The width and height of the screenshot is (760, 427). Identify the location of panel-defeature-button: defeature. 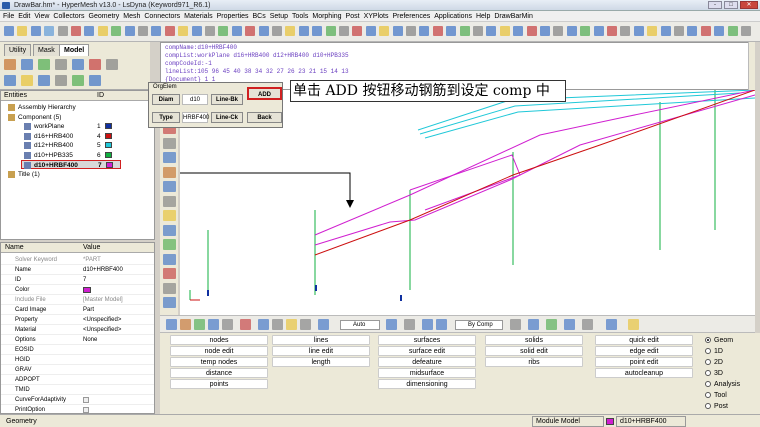
(427, 362).